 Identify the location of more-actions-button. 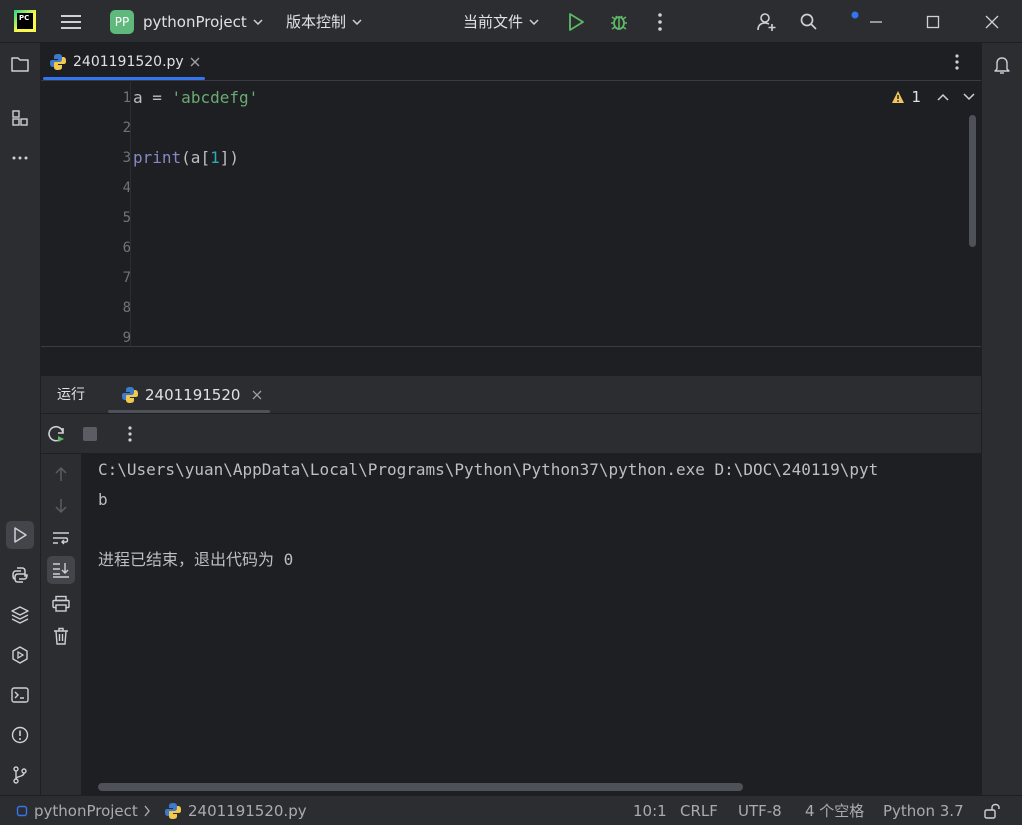
(660, 21).